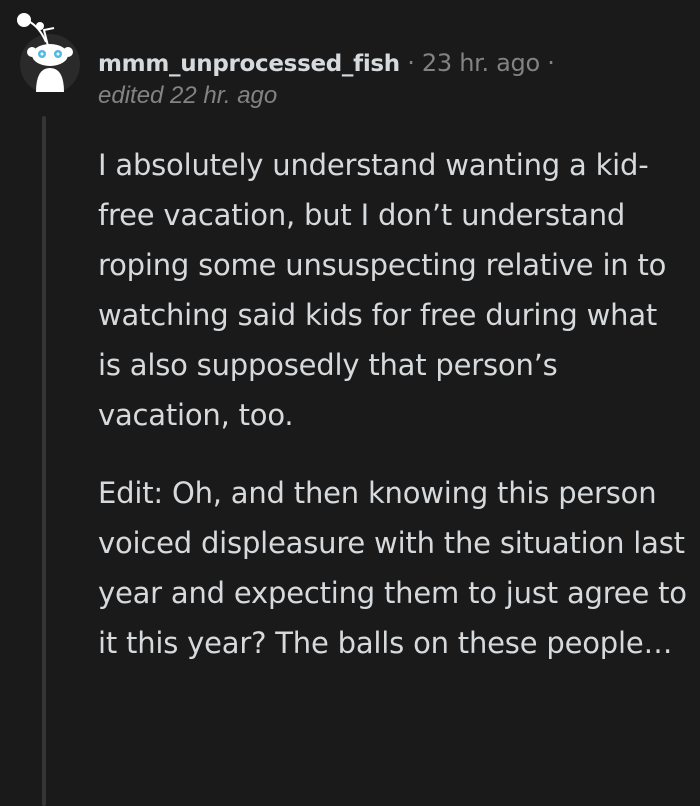 Image resolution: width=700 pixels, height=806 pixels. What do you see at coordinates (481, 63) in the screenshot?
I see `post-timestamp: 23 hr. ago` at bounding box center [481, 63].